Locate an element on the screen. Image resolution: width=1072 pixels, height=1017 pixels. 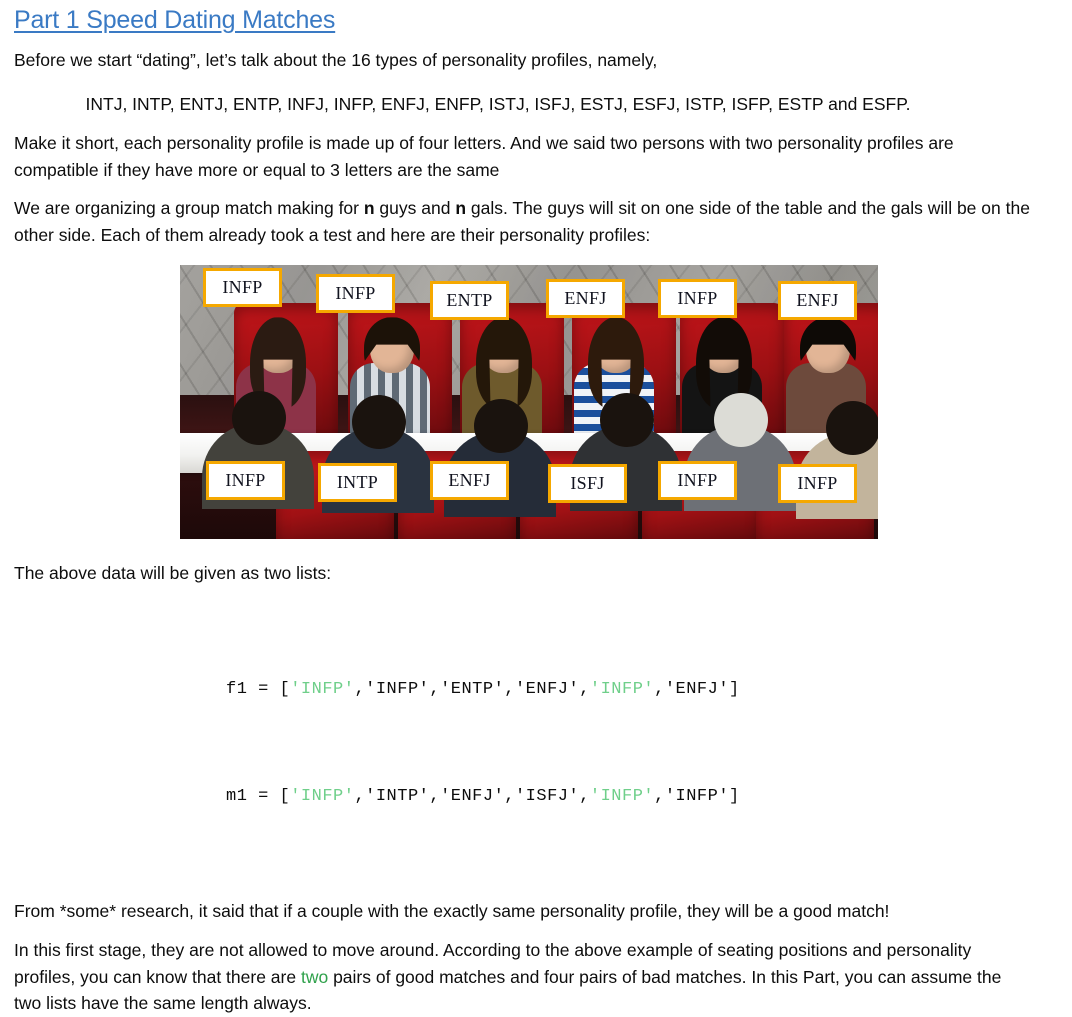
code-line-f1-item-4: 'ENFJ' is located at coordinates (547, 690).